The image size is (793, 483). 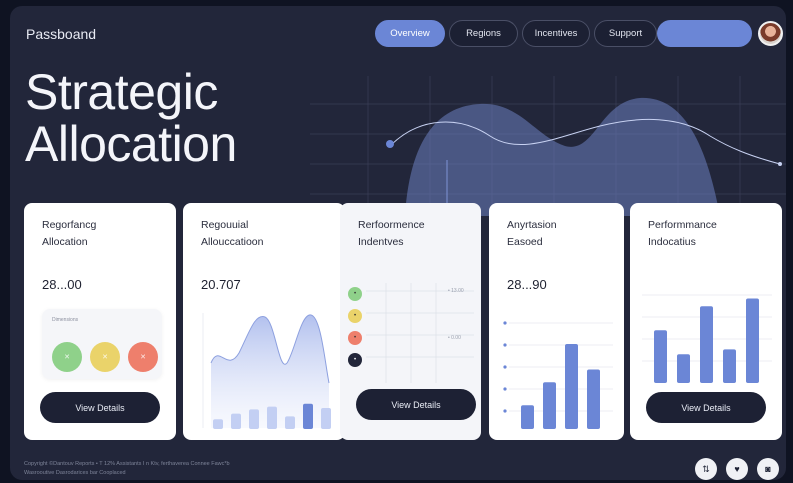 What do you see at coordinates (704, 33) in the screenshot?
I see `cta-button` at bounding box center [704, 33].